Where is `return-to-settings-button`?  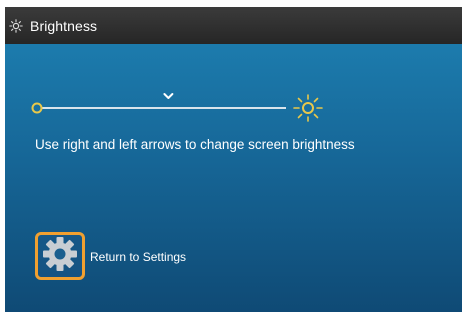
return-to-settings-button is located at coordinates (60, 256).